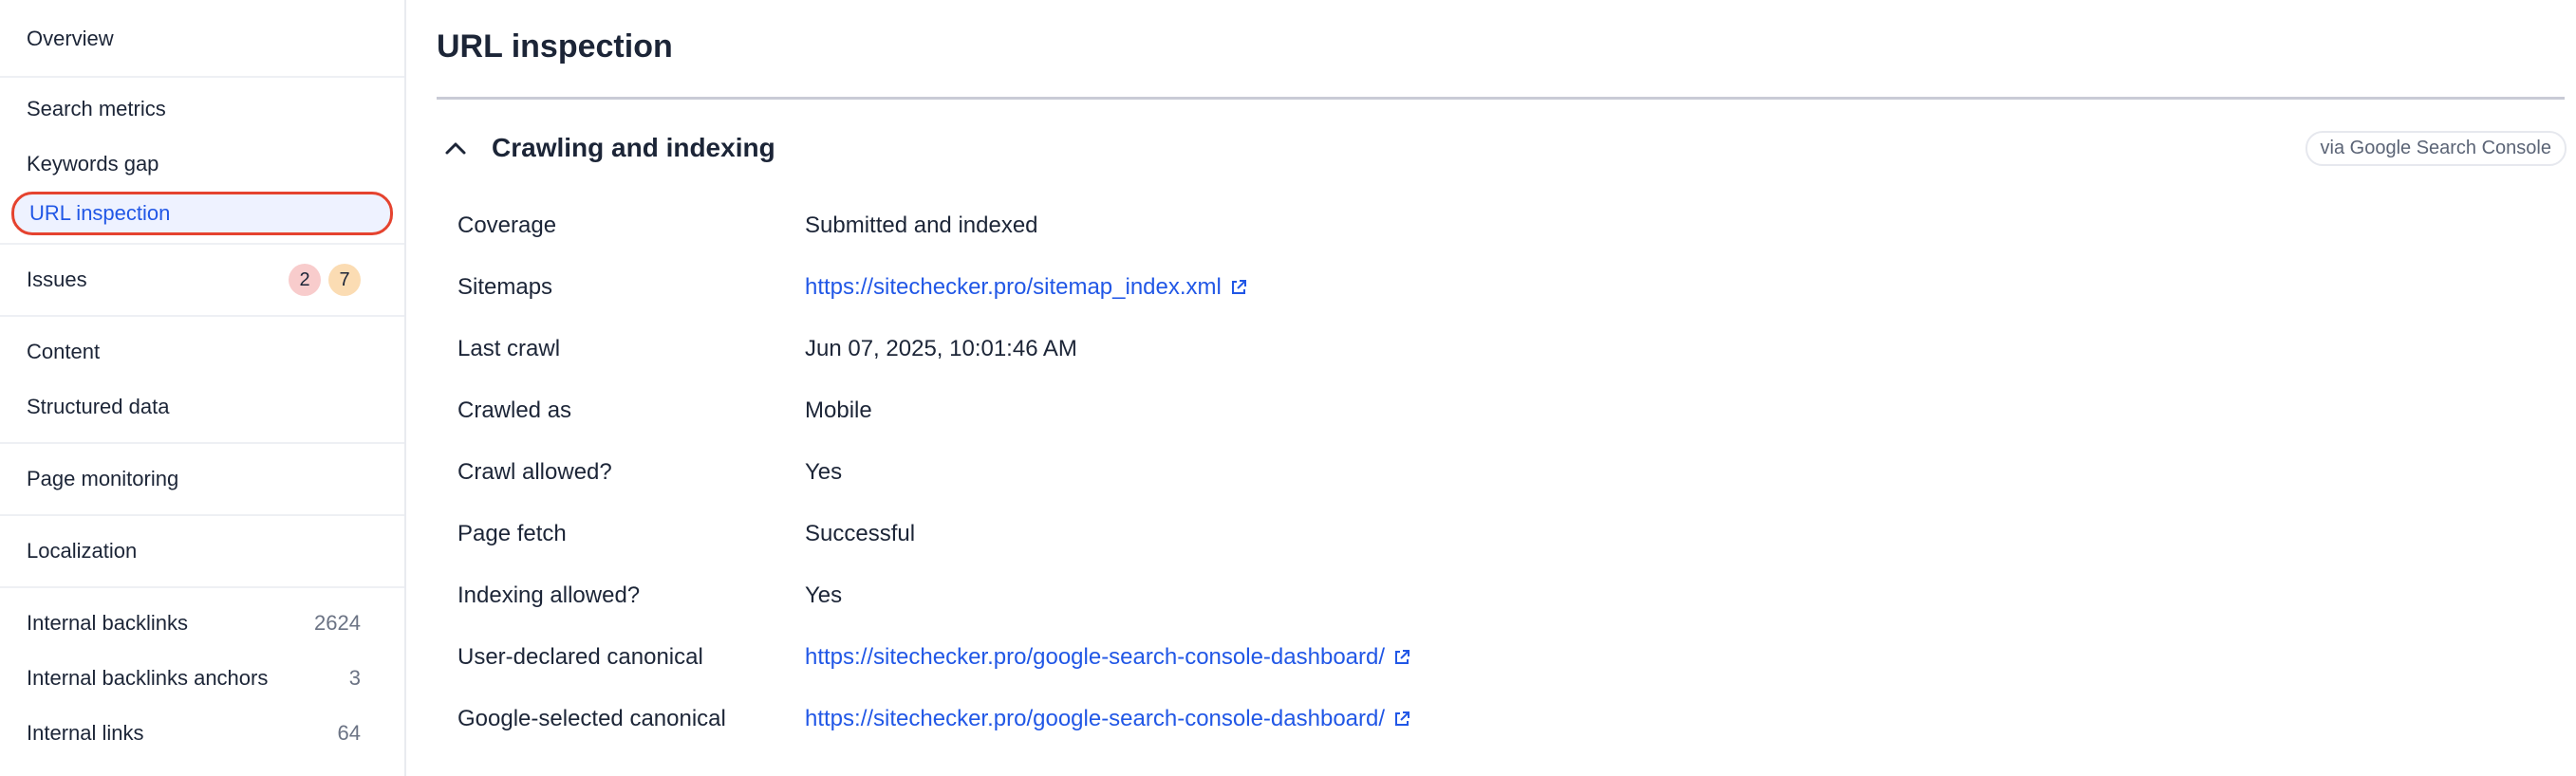 The height and width of the screenshot is (776, 2576). Describe the element at coordinates (2436, 148) in the screenshot. I see `source-badge: via Google Search Console` at that location.